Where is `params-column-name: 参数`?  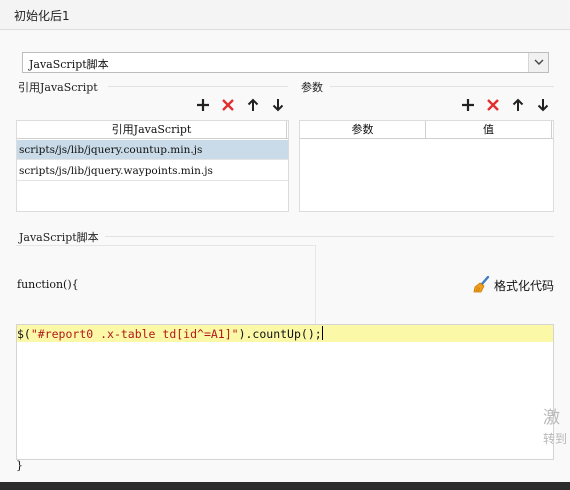 params-column-name: 参数 is located at coordinates (363, 130).